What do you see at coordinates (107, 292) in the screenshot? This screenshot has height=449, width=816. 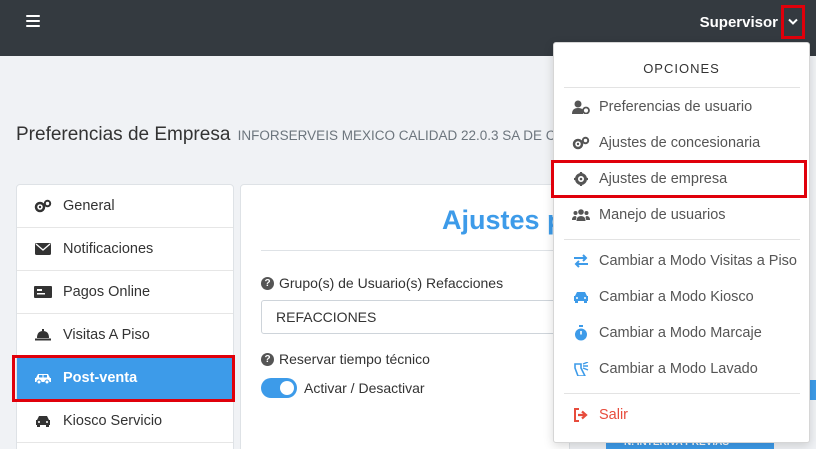 I see `sidebar-item-label: Pagos Online` at bounding box center [107, 292].